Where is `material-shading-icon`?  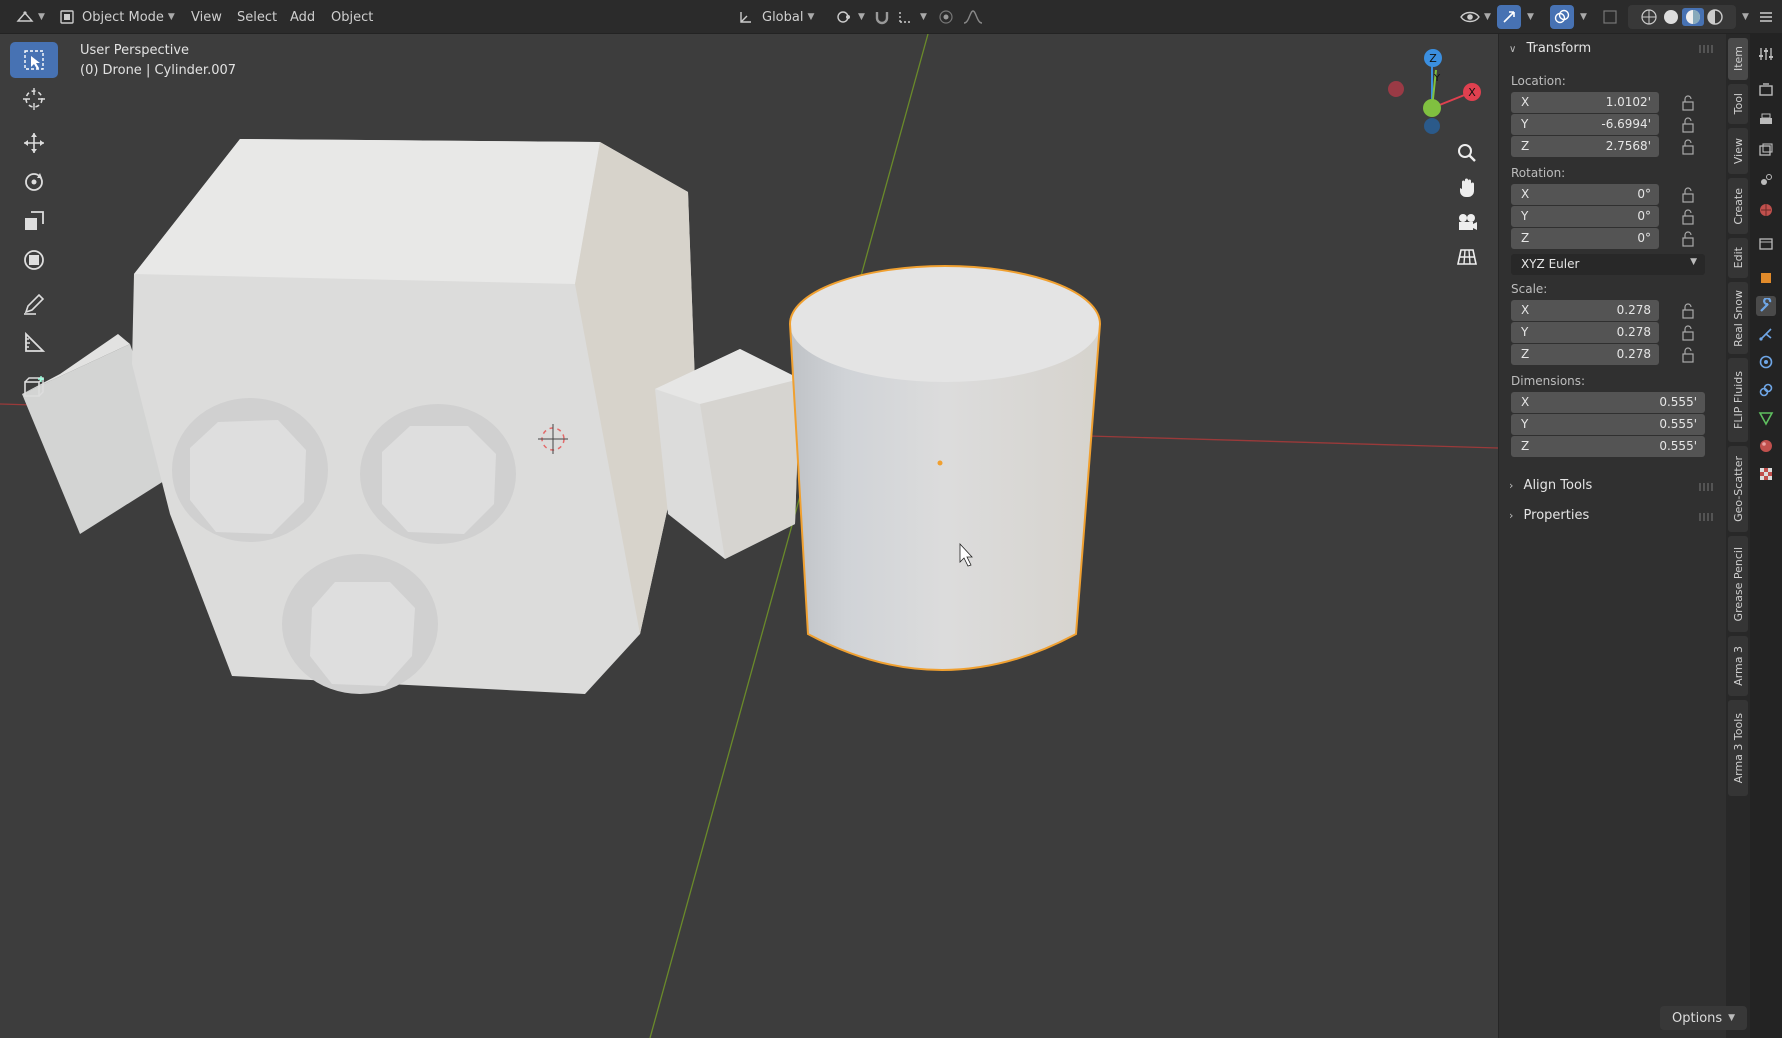 material-shading-icon is located at coordinates (1693, 17).